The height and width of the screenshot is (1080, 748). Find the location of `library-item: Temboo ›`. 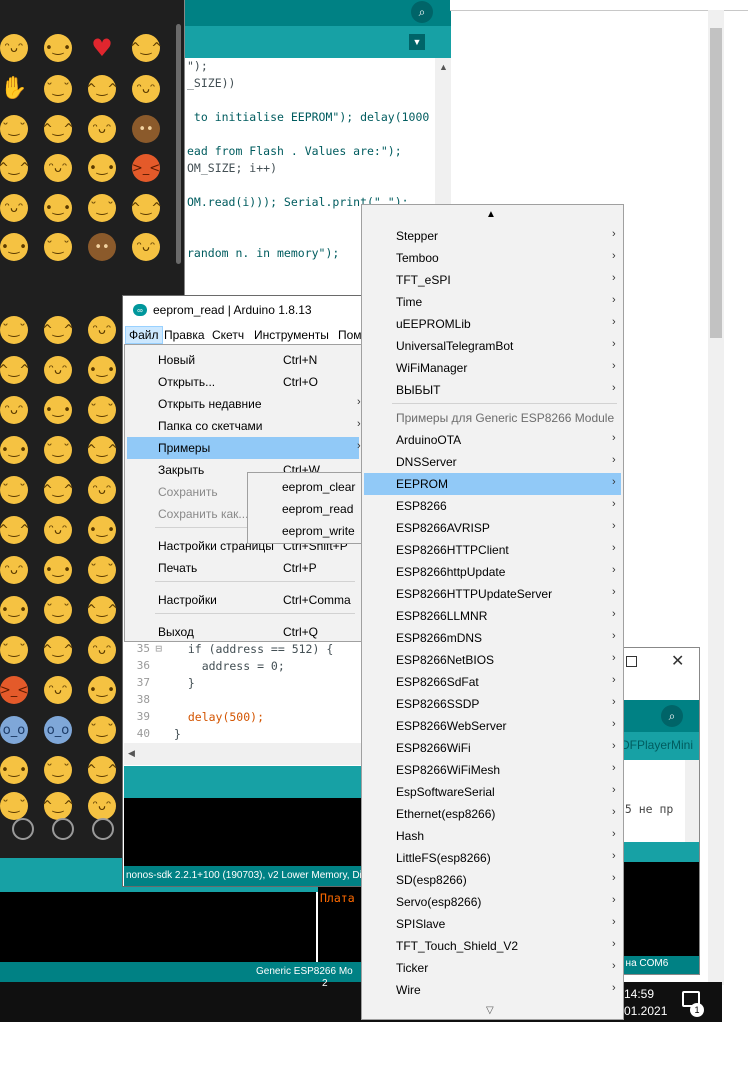

library-item: Temboo › is located at coordinates (492, 258).